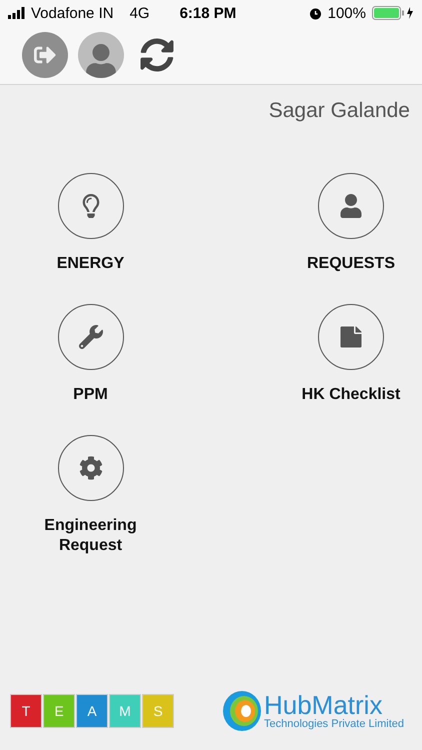 Image resolution: width=422 pixels, height=750 pixels. I want to click on logout-icon, so click(45, 55).